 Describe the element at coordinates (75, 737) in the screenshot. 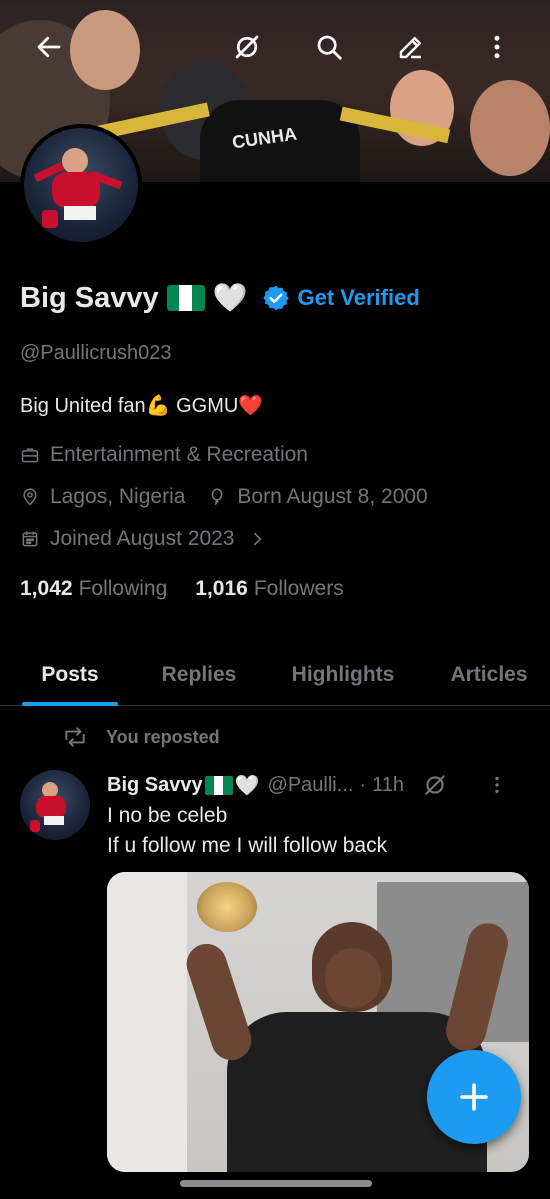

I see `repost-icon` at that location.